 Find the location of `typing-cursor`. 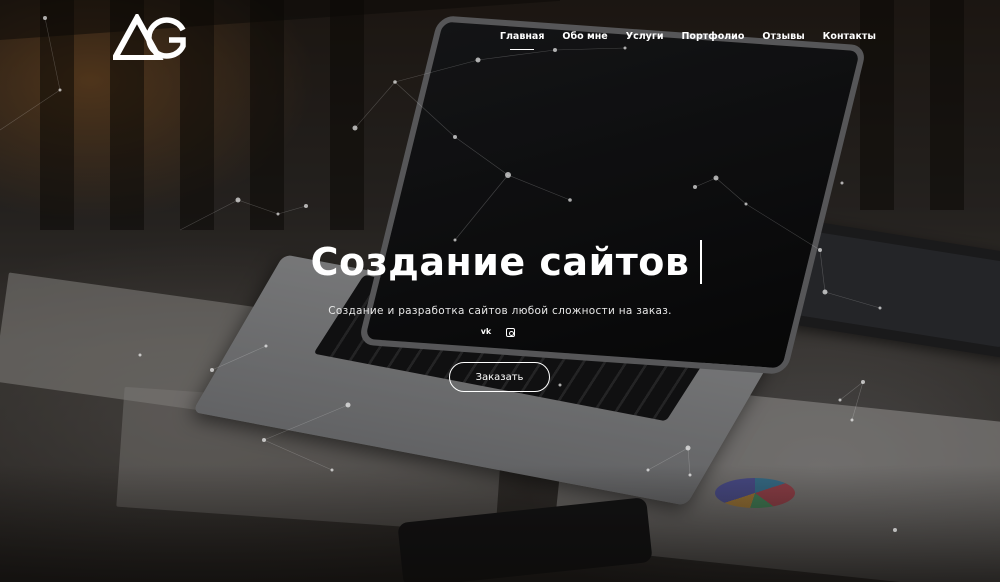

typing-cursor is located at coordinates (701, 262).